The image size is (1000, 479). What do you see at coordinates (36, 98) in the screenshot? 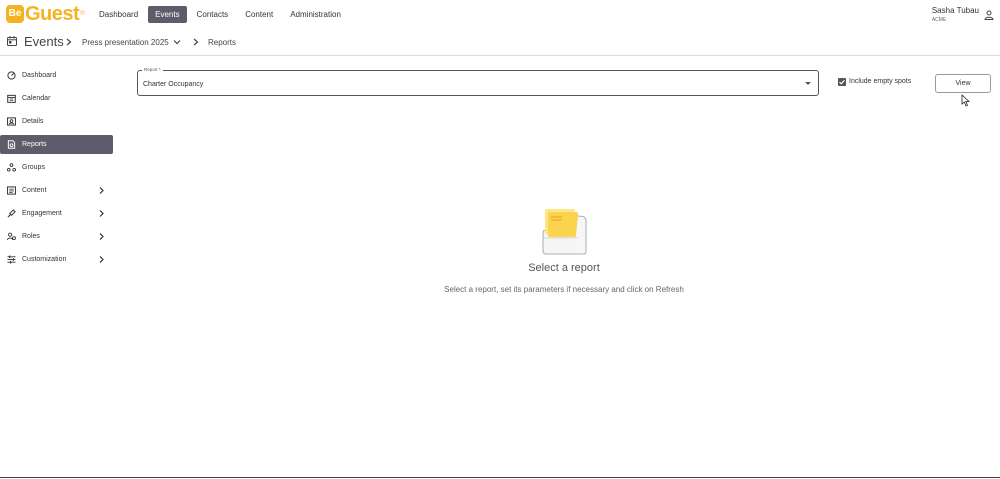
I see `sidebar-item-label: Calendar` at bounding box center [36, 98].